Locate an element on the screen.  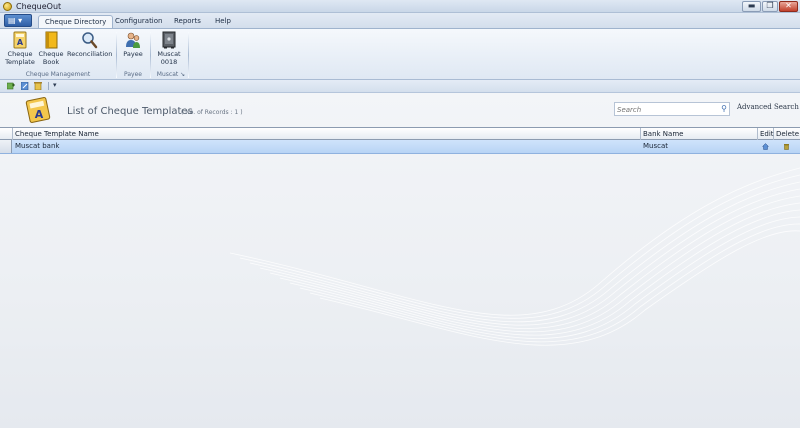
search-input is located at coordinates (666, 109).